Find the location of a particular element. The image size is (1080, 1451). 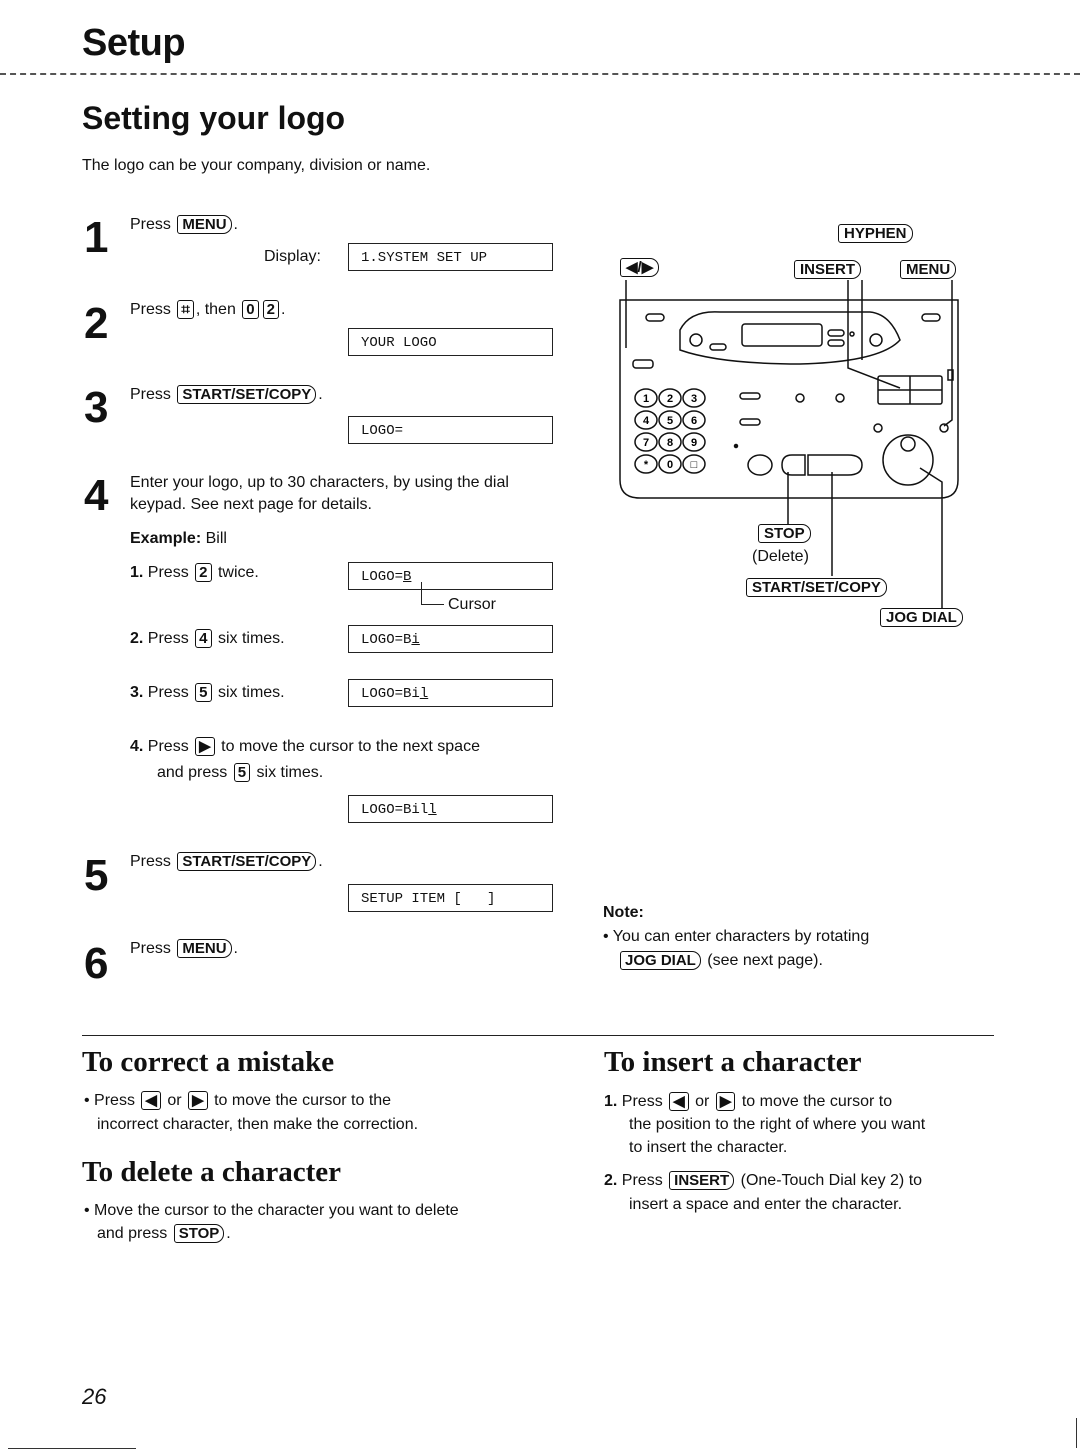

substep: 3. Press 5 six times. is located at coordinates (207, 693).